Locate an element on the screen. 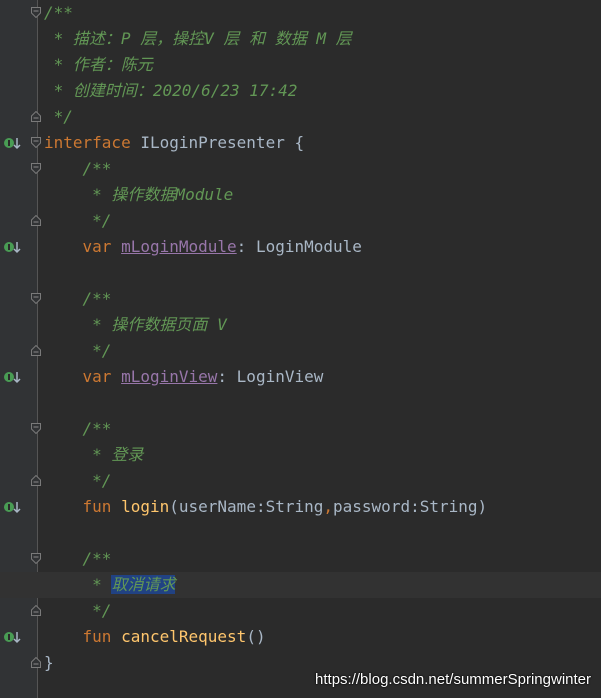  code-token: * 操作数据页面 V is located at coordinates (135, 324).